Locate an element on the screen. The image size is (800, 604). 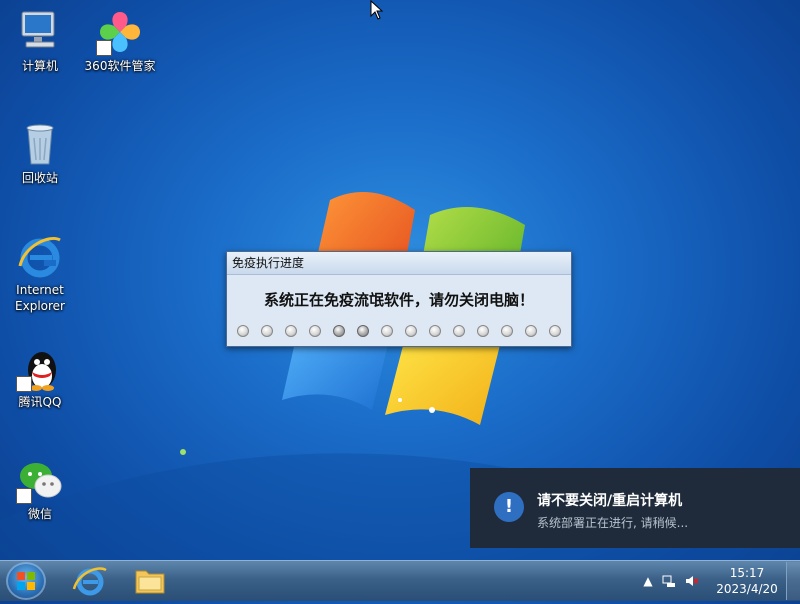
desktop-icon-label: Internet Explorer is located at coordinates (40, 298).